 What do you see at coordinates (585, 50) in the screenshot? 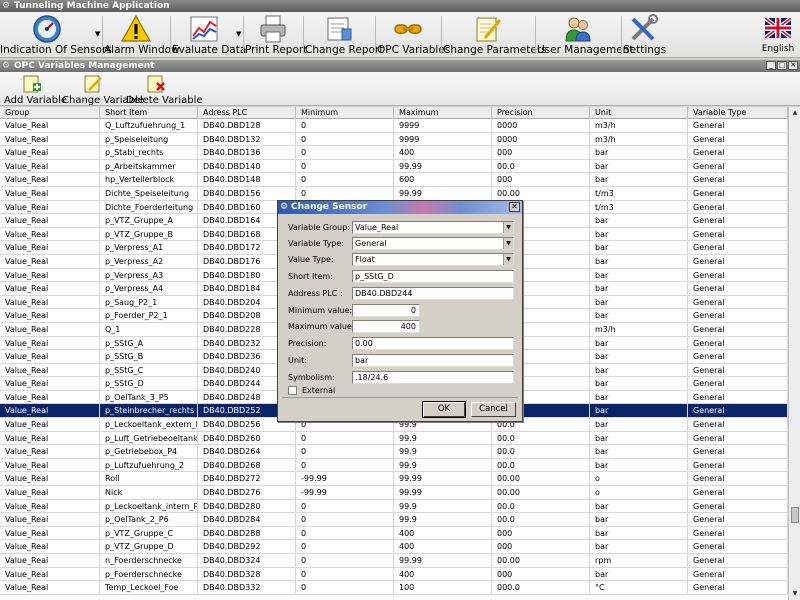
I see `user-management-label: User Management` at bounding box center [585, 50].